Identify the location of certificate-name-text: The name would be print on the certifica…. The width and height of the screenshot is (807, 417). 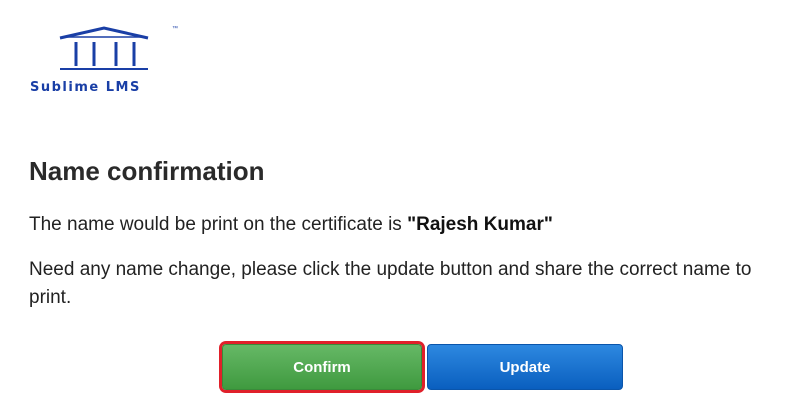
(291, 225).